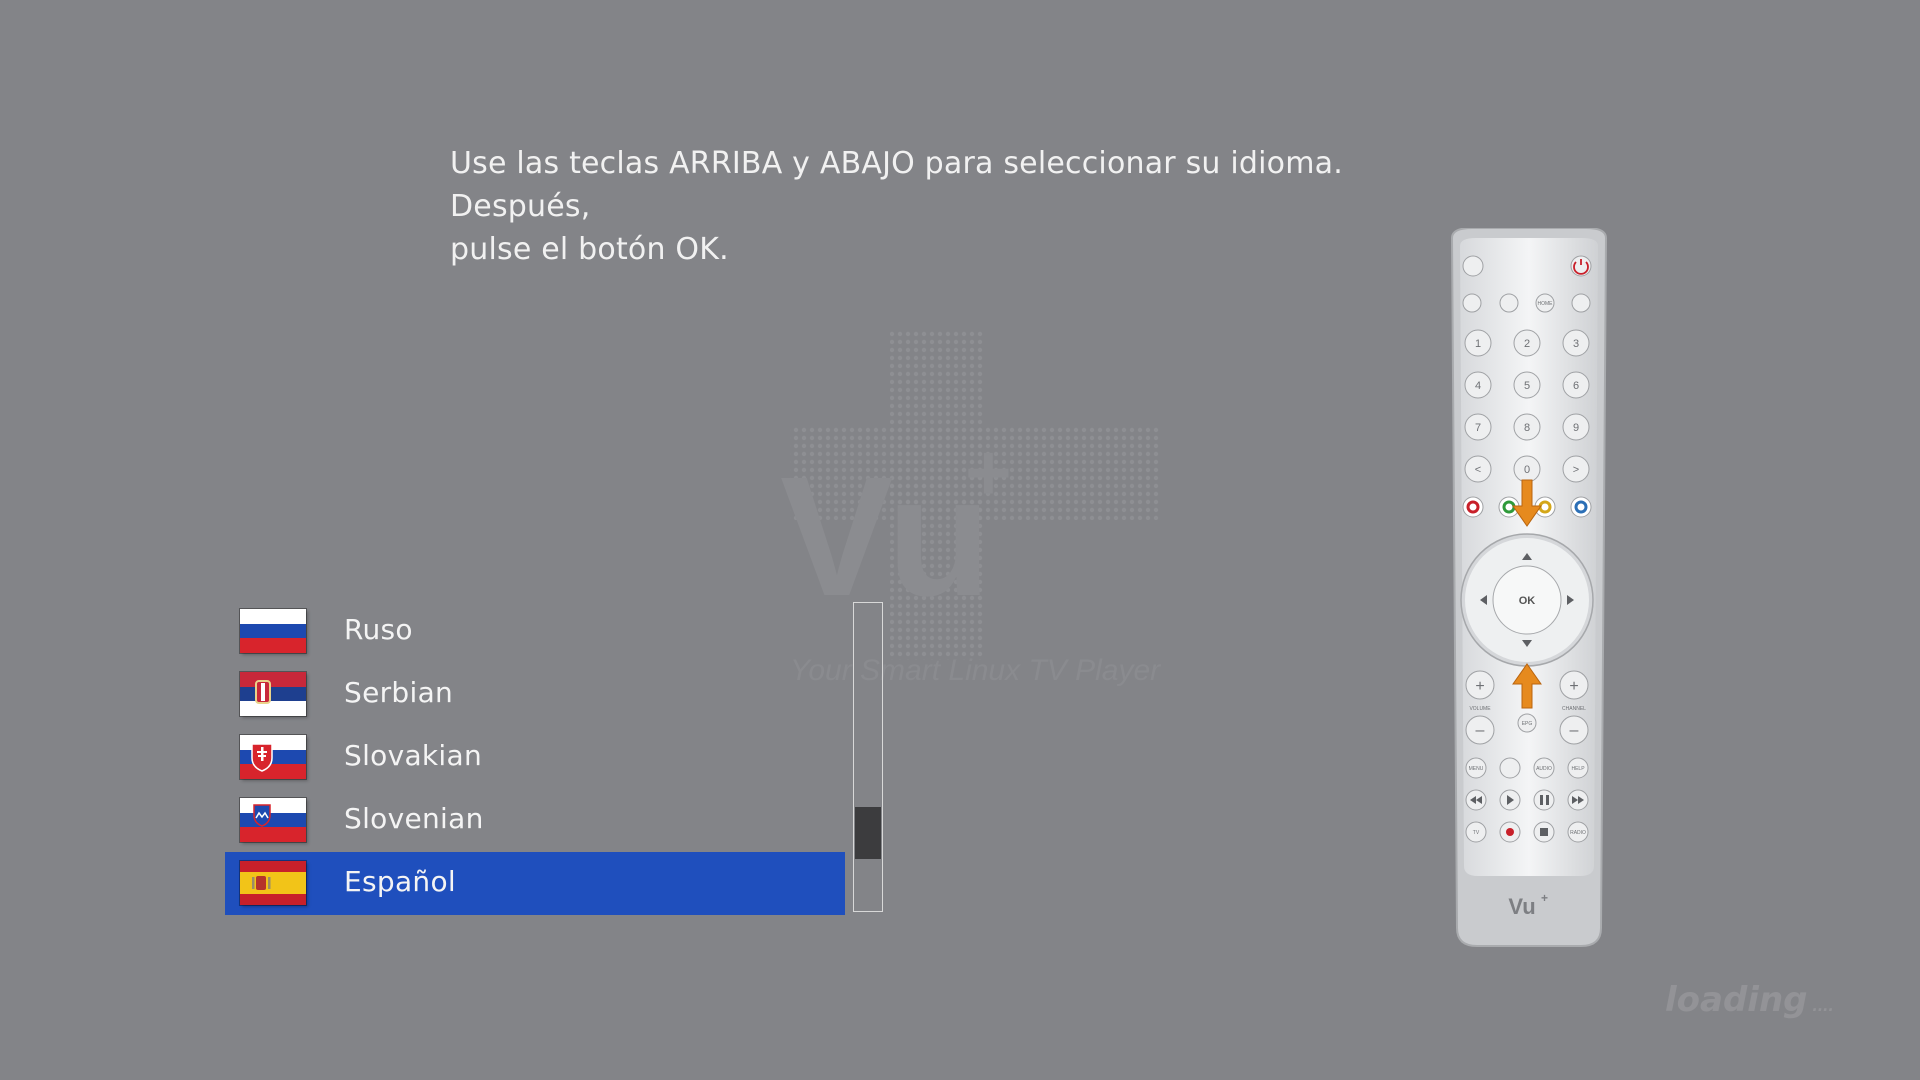 The width and height of the screenshot is (1920, 1080). I want to click on remote-key-9: 9, so click(1576, 428).